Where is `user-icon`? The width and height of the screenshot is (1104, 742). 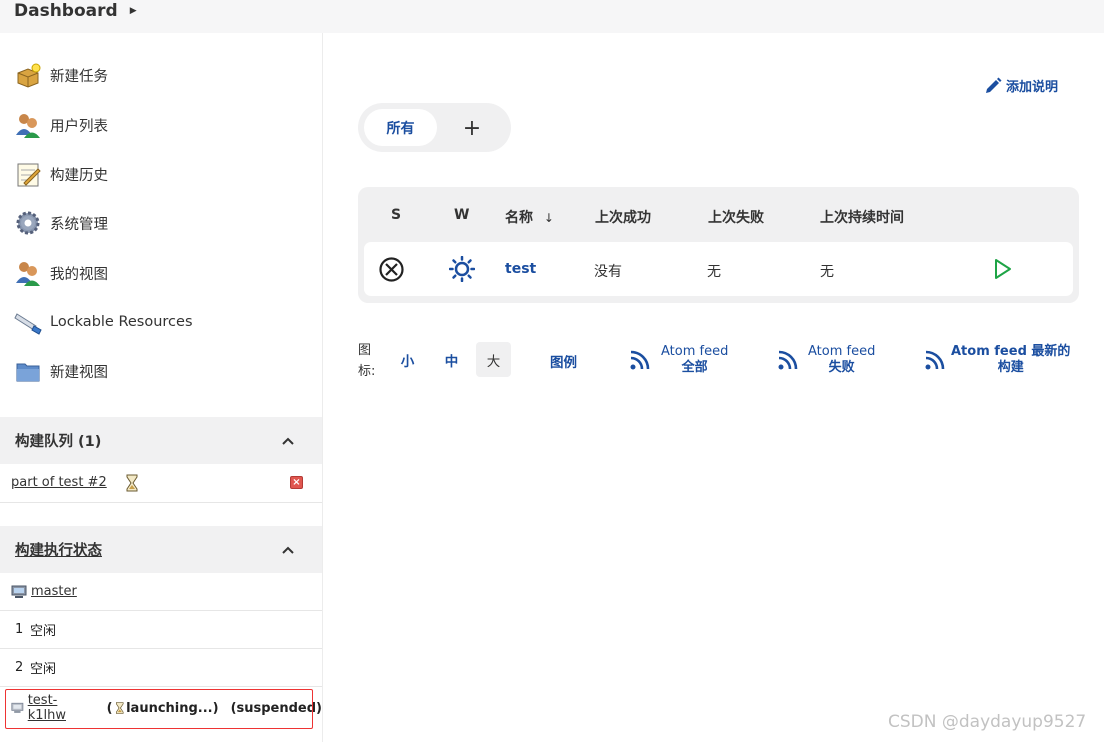 user-icon is located at coordinates (28, 274).